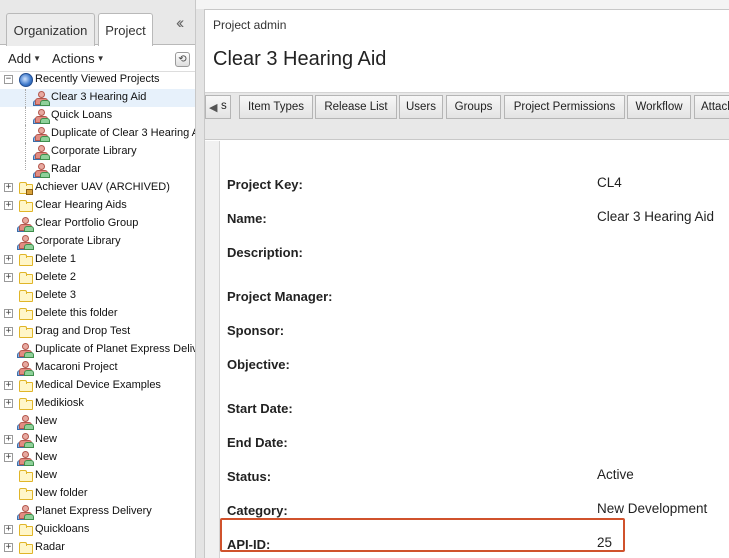  Describe the element at coordinates (97, 260) in the screenshot. I see `tree-item: + Delete 1` at that location.